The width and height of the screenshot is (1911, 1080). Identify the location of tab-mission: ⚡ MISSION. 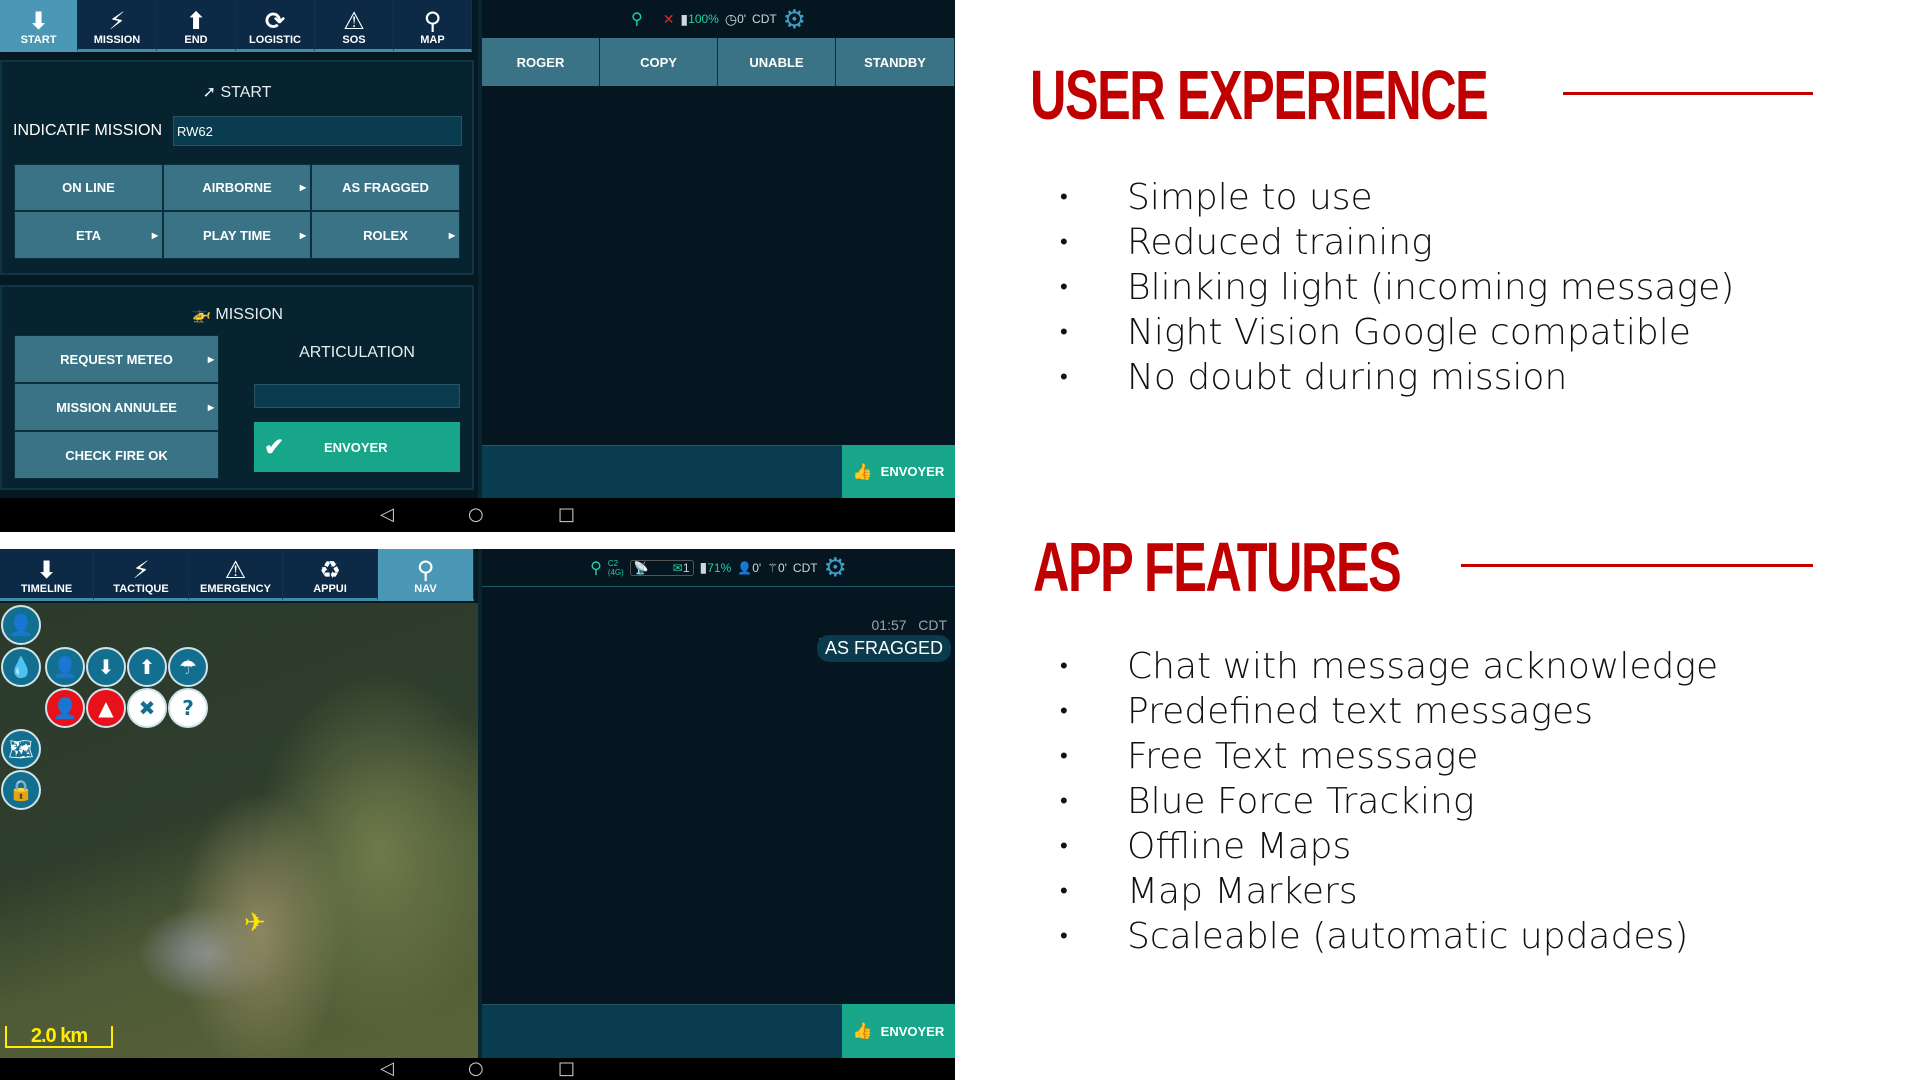
(117, 26).